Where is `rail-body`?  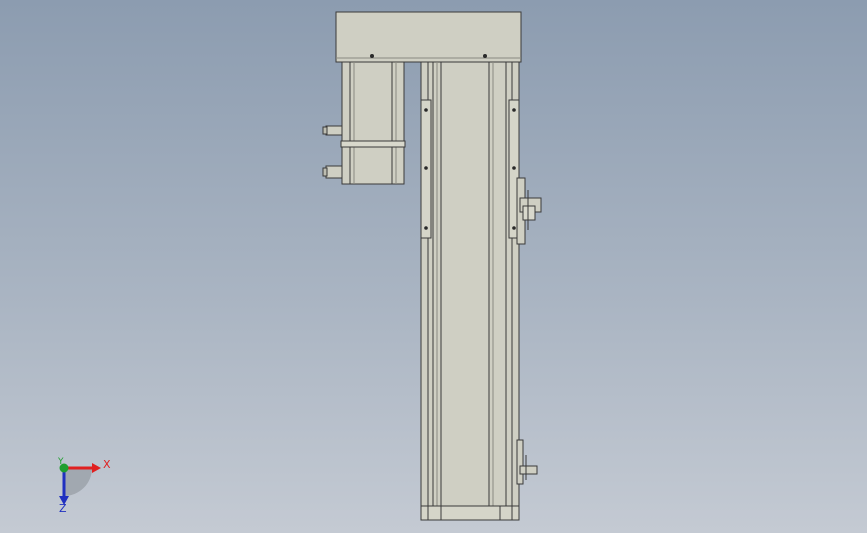 rail-body is located at coordinates (470, 291).